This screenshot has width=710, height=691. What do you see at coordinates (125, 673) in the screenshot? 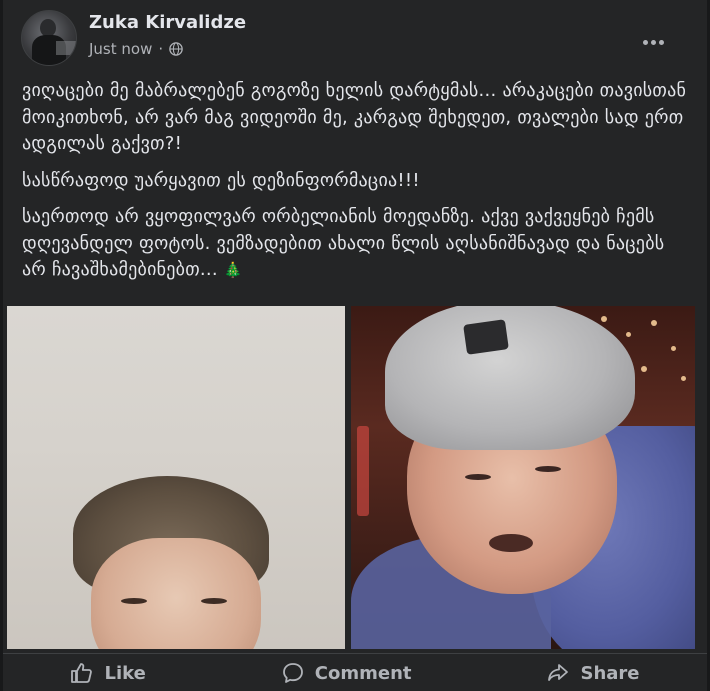
I see `like-label: Like` at bounding box center [125, 673].